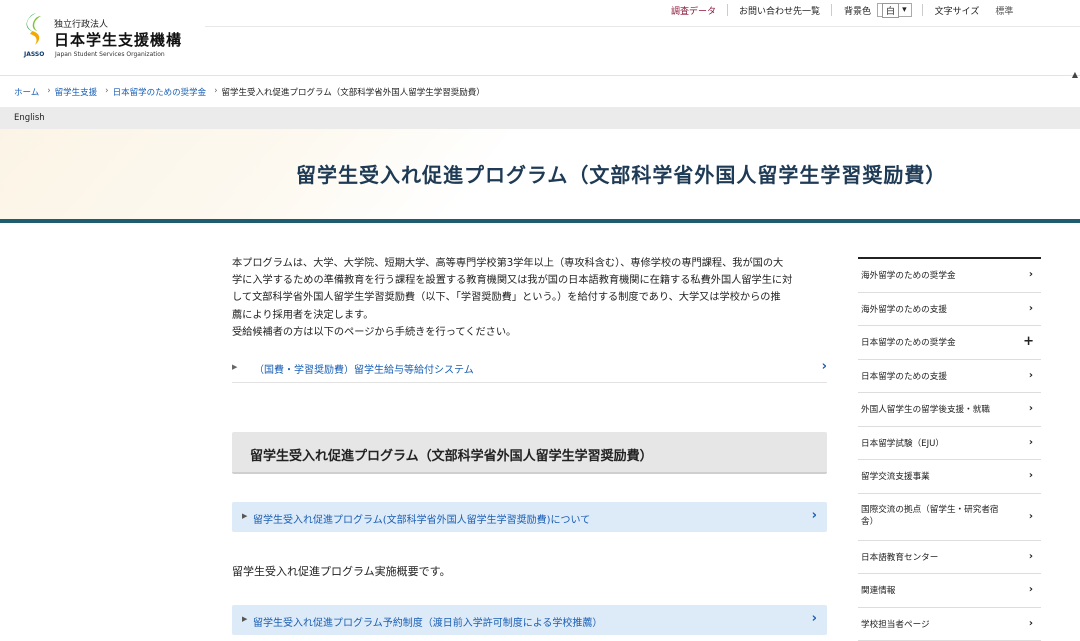 The height and width of the screenshot is (641, 1080). What do you see at coordinates (621, 175) in the screenshot?
I see `page-title: 留学生受入れ促進プログラム（文部科学省外国人留学生学習奨励費）` at bounding box center [621, 175].